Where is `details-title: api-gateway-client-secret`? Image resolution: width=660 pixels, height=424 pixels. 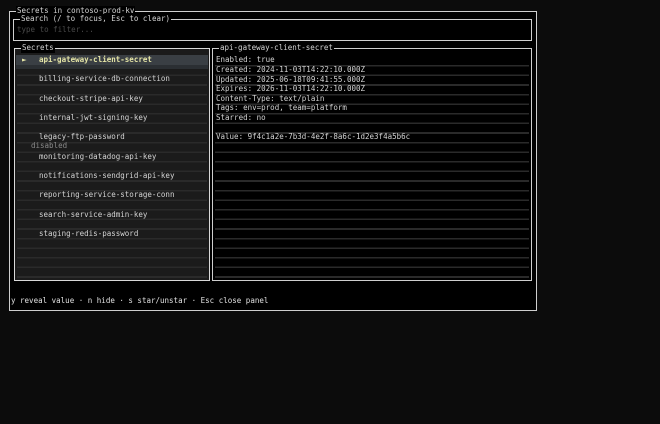 details-title: api-gateway-client-secret is located at coordinates (276, 48).